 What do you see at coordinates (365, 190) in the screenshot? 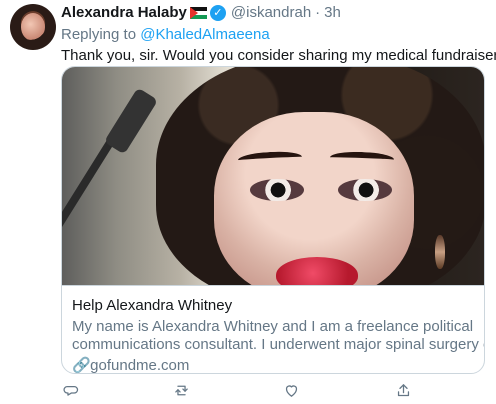
I see `right-eye` at bounding box center [365, 190].